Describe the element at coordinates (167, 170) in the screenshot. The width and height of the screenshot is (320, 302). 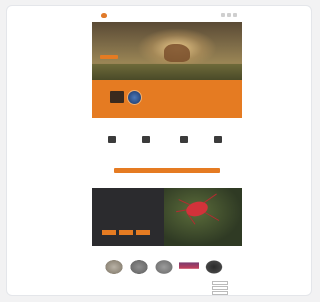
I see `features-cta-bar` at that location.